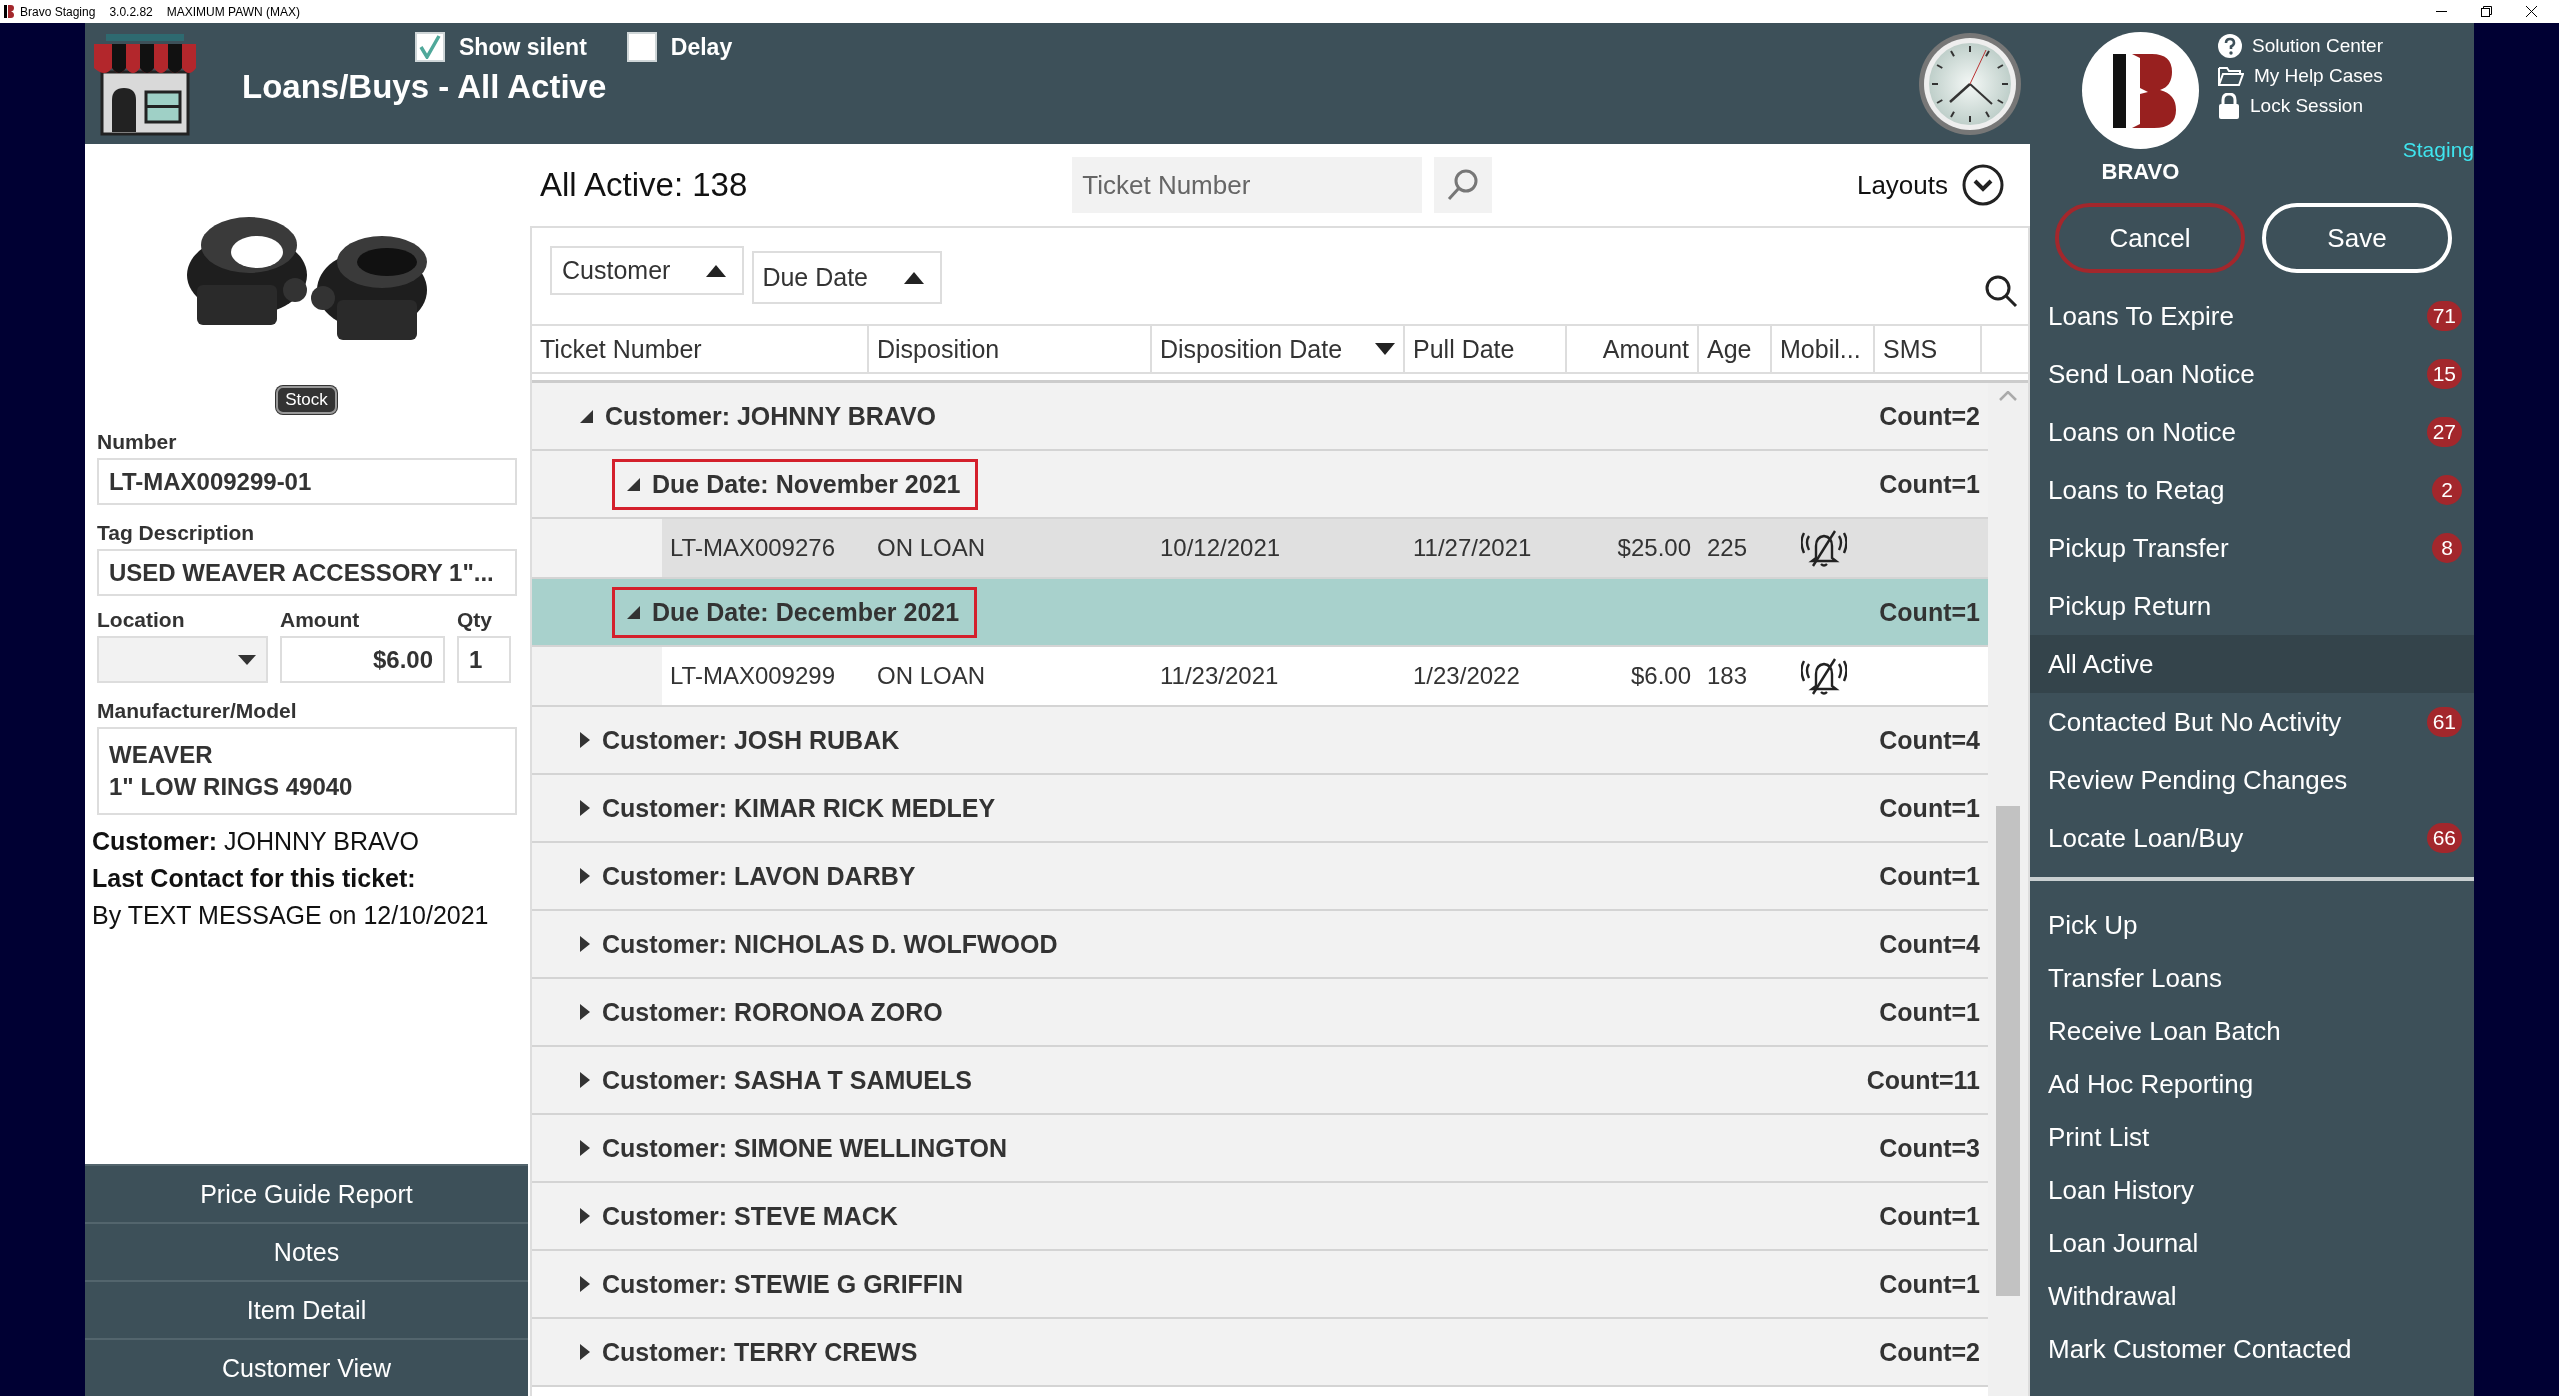 The width and height of the screenshot is (2559, 1396). Describe the element at coordinates (2252, 925) in the screenshot. I see `menu-item: Pick Up` at that location.